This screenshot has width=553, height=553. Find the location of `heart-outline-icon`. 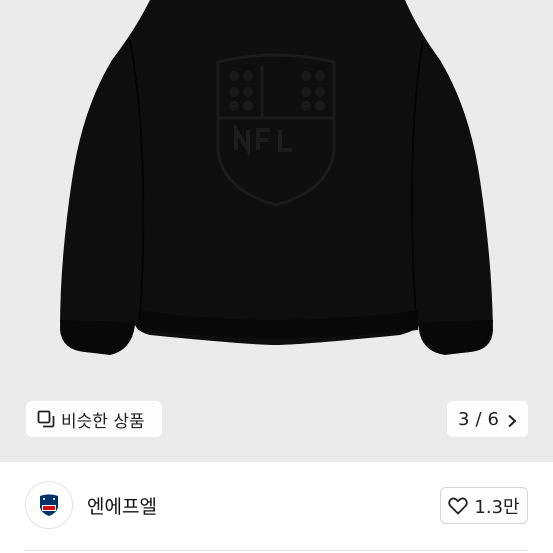

heart-outline-icon is located at coordinates (458, 506).